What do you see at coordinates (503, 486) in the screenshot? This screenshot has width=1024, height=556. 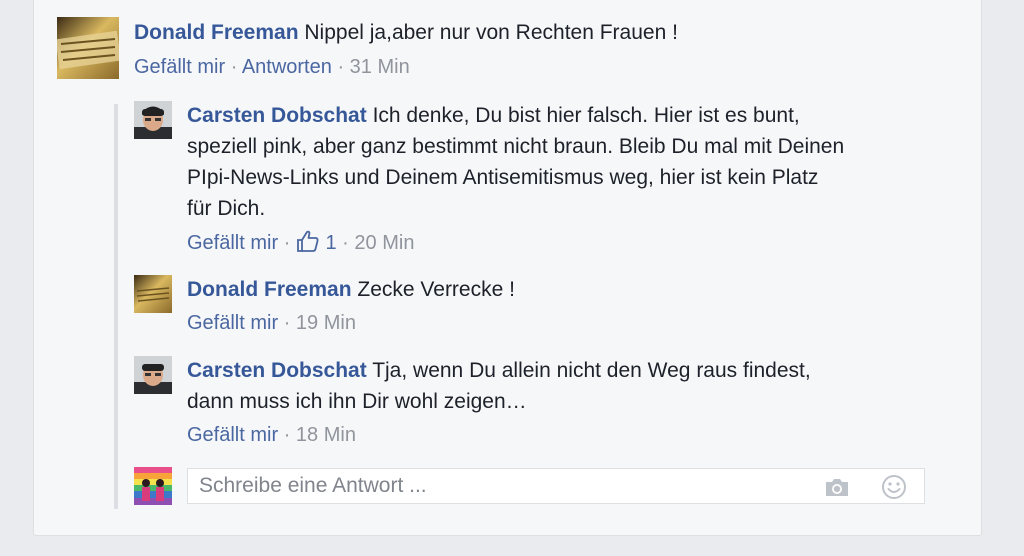 I see `reply-input` at bounding box center [503, 486].